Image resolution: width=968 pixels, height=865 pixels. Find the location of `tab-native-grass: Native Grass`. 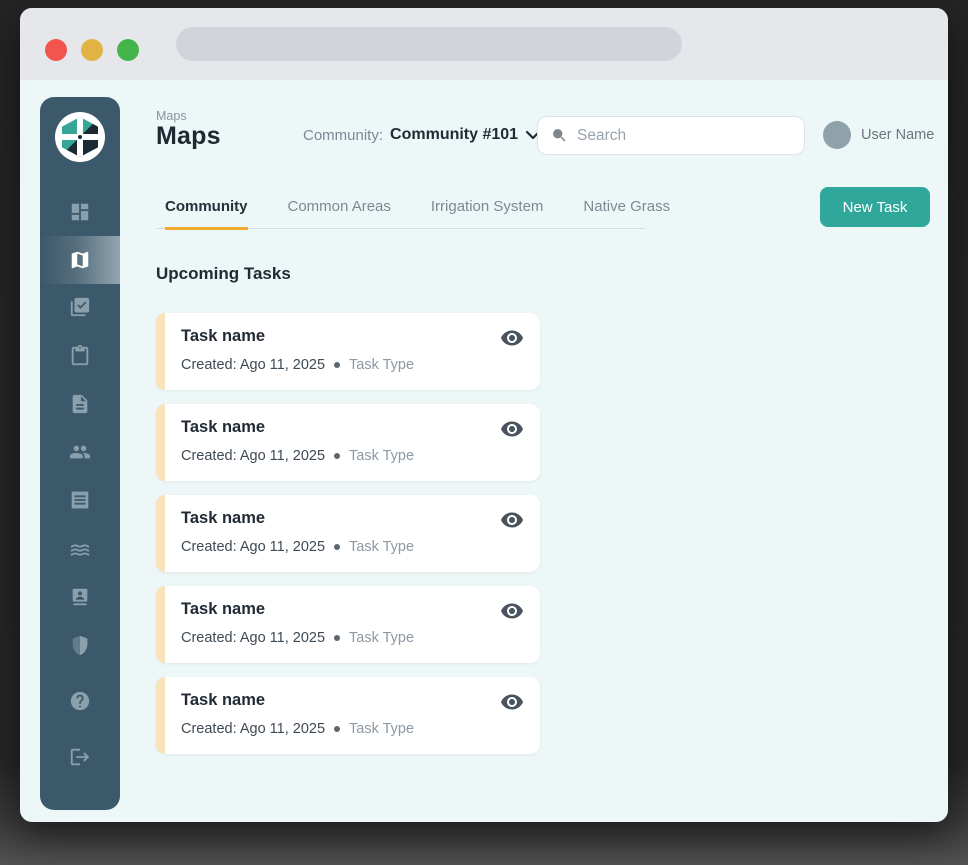

tab-native-grass: Native Grass is located at coordinates (626, 210).